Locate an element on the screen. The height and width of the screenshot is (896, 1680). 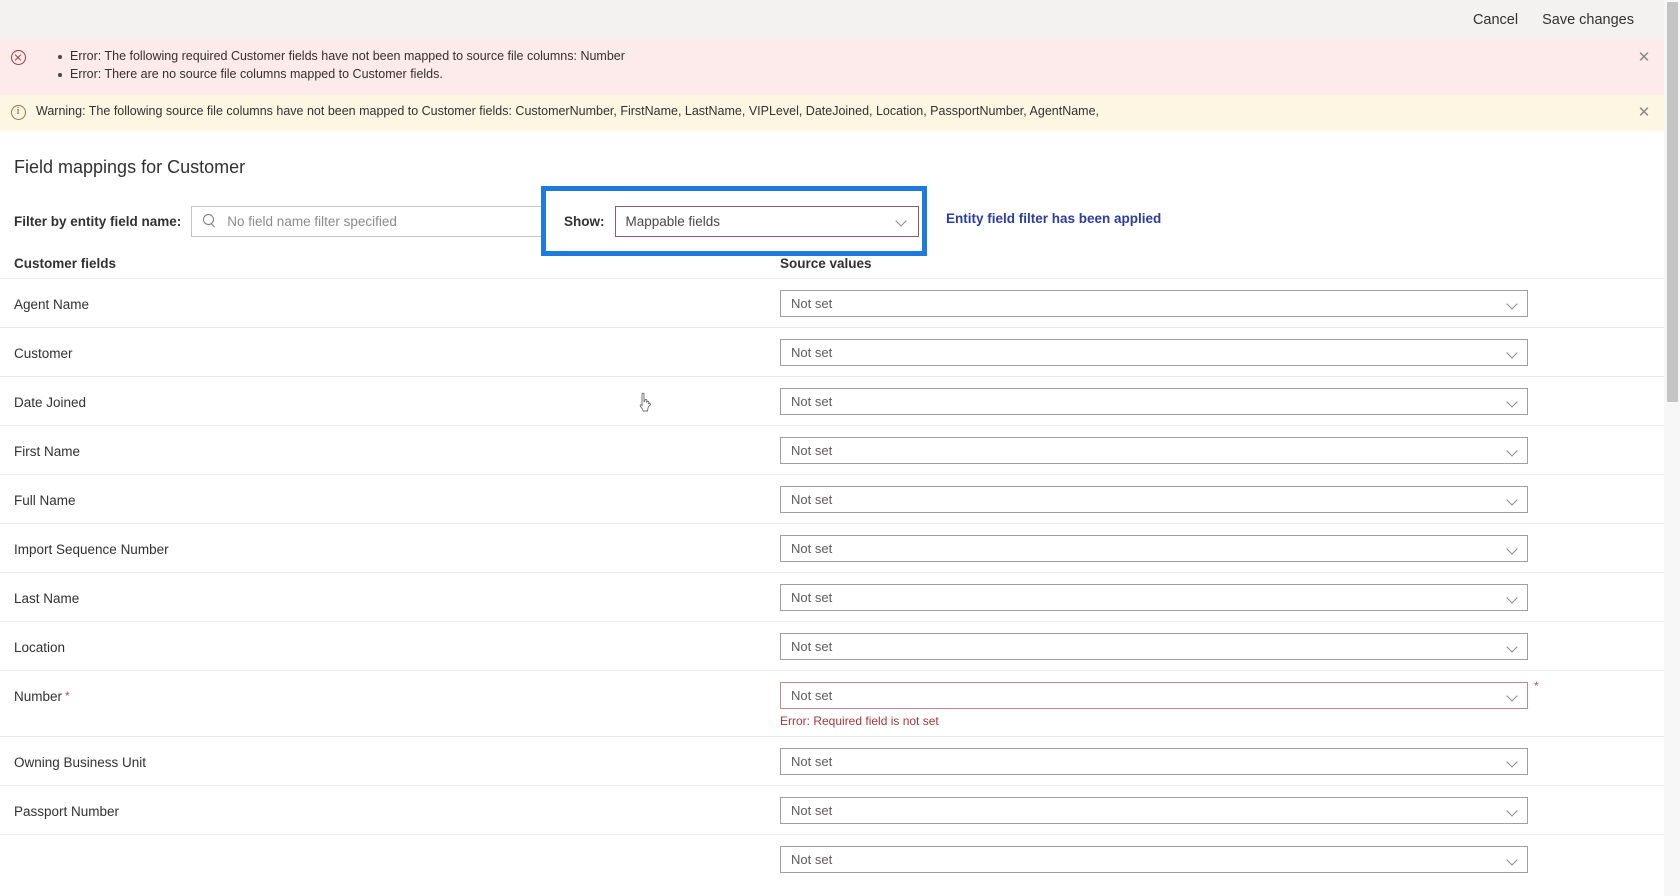
scrollbar-thumb is located at coordinates (1672, 202).